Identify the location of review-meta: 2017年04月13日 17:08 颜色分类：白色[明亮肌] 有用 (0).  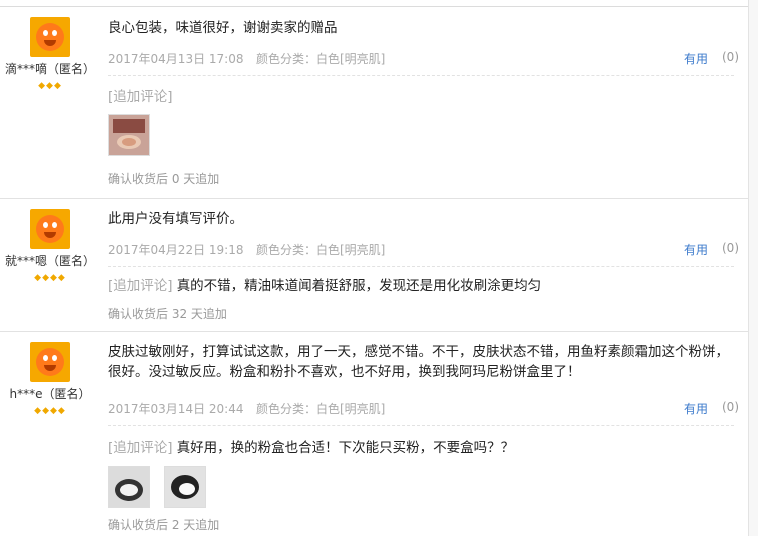
(423, 59).